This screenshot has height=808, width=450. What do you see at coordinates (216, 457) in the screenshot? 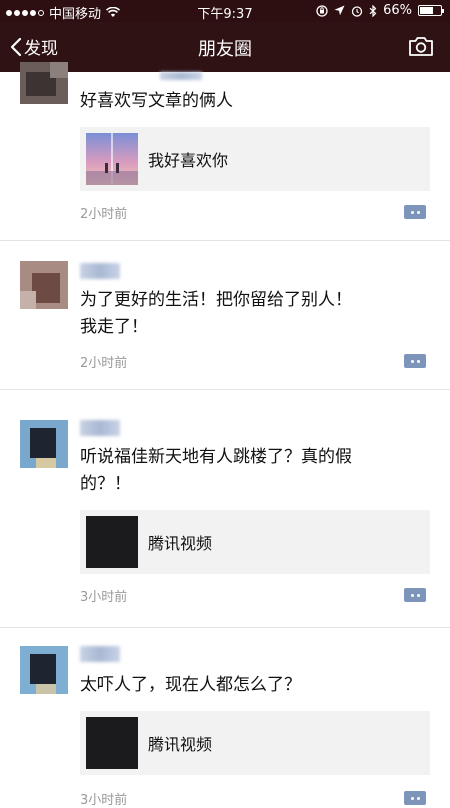
I see `post-text-line: 听说福佳新天地有人跳楼了？真的假` at bounding box center [216, 457].